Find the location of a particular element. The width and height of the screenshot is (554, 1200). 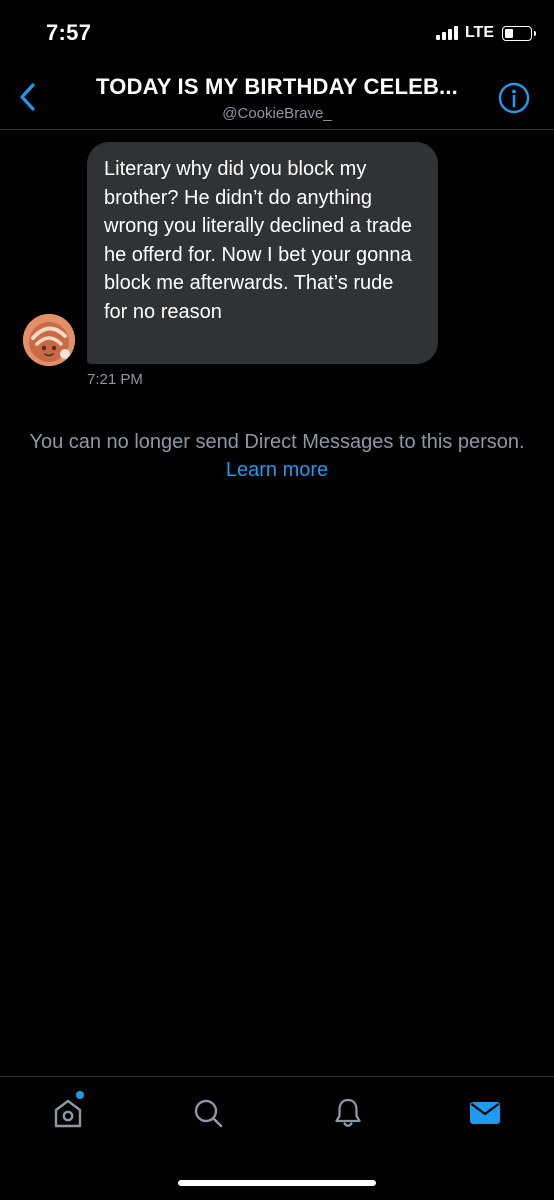

nav-notifications-button is located at coordinates (348, 1113).